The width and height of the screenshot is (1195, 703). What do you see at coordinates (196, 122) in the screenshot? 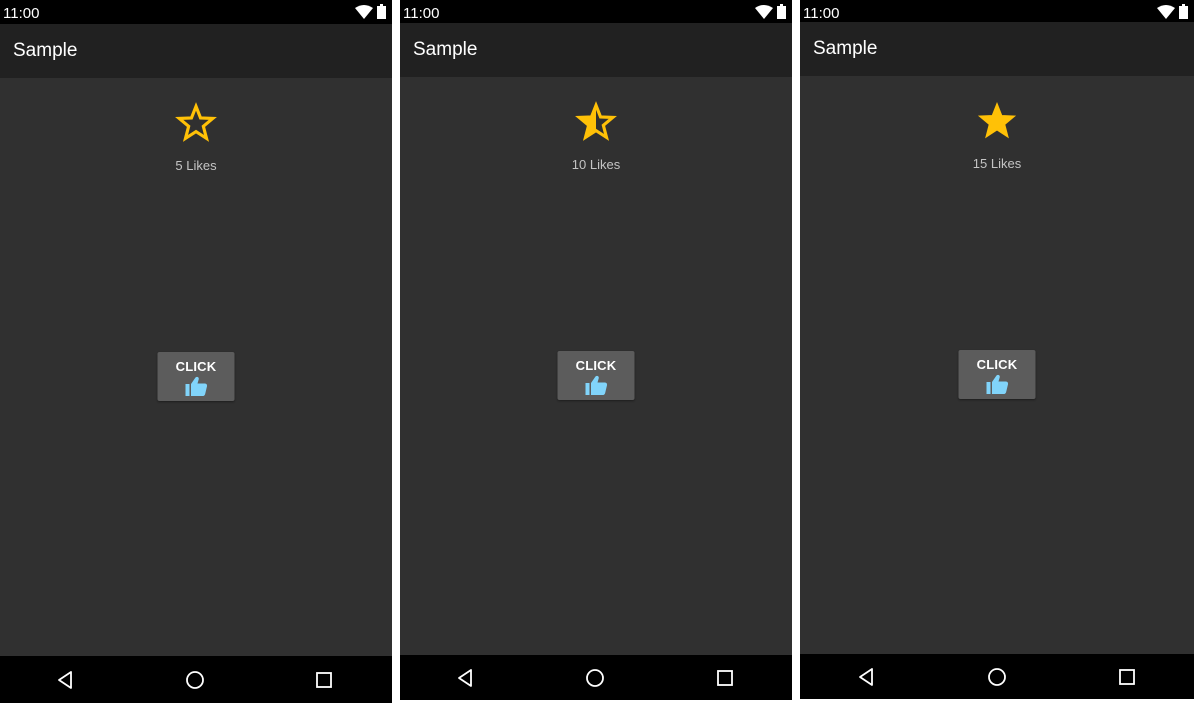
I see `star-outline-icon` at bounding box center [196, 122].